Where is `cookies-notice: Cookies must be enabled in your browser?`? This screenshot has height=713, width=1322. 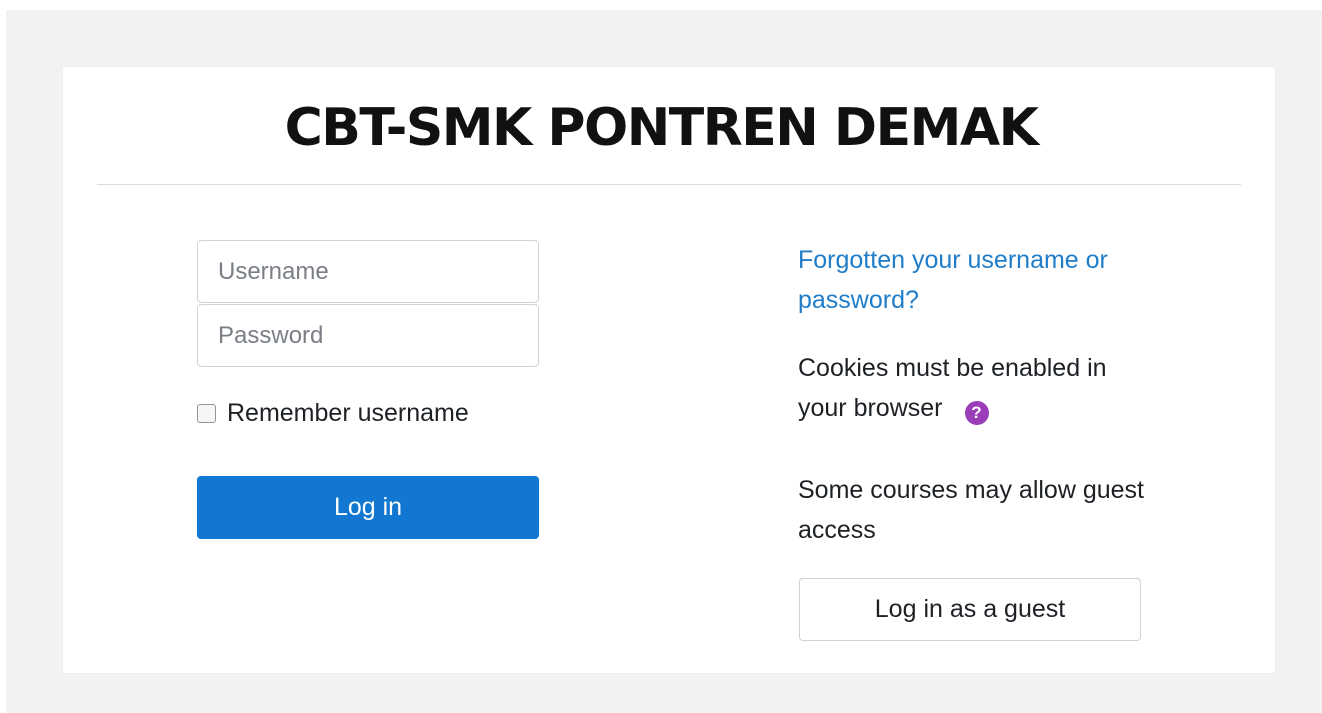
cookies-notice: Cookies must be enabled in your browser? is located at coordinates (978, 388).